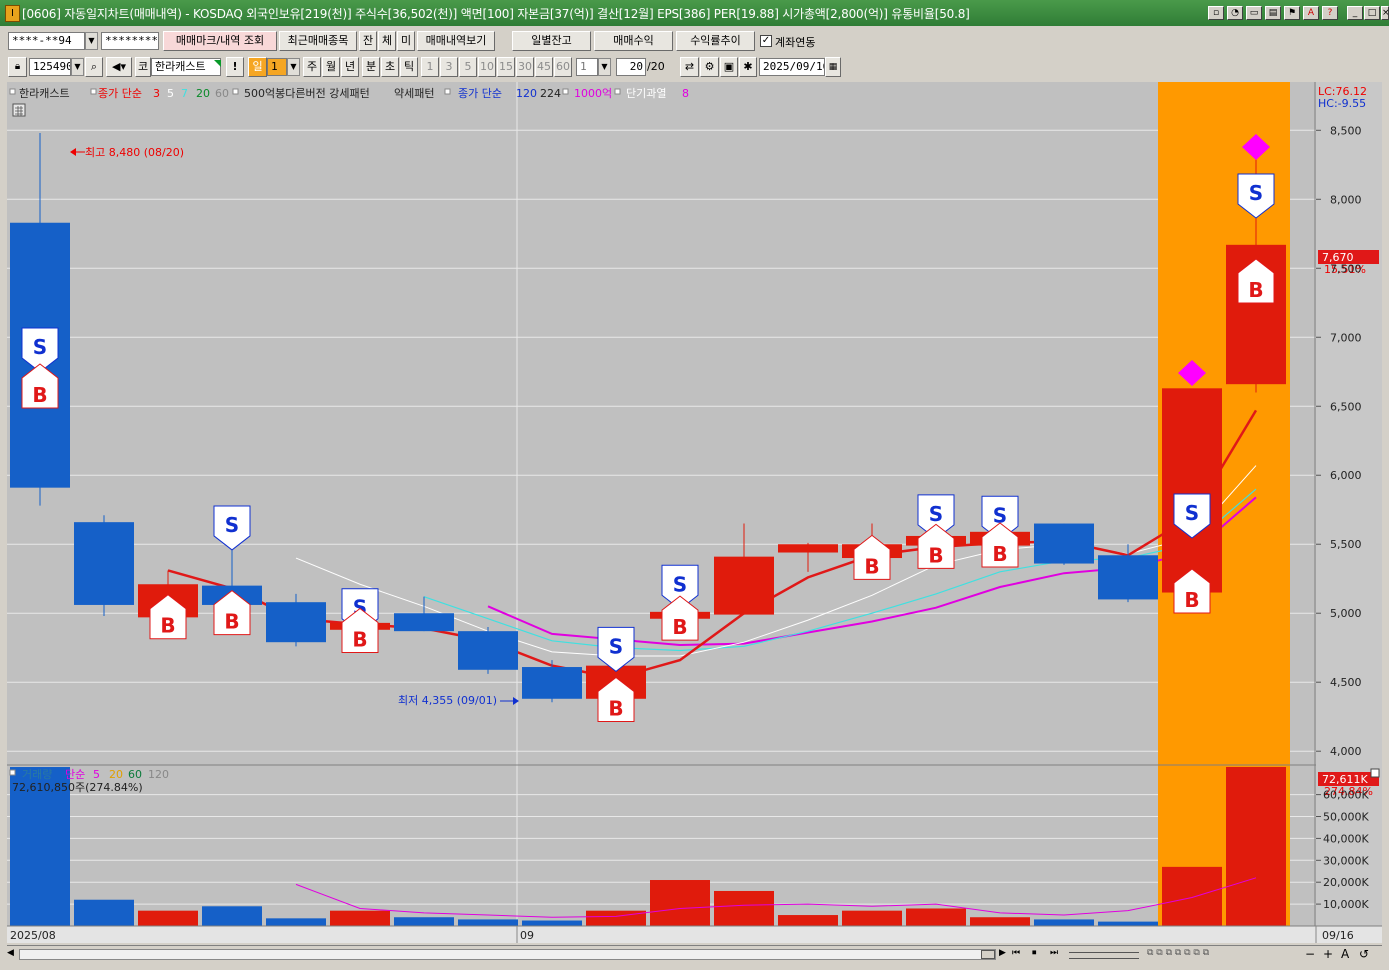 This screenshot has width=1389, height=970. Describe the element at coordinates (792, 67) in the screenshot. I see `date-field: 2025/09/16` at that location.